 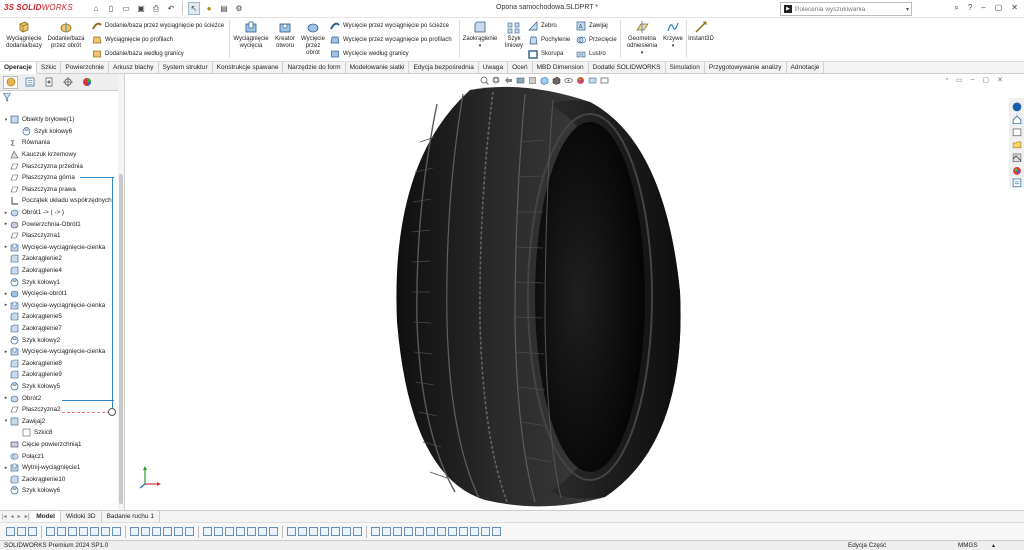 I want to click on select-filter-icon, so click(x=10, y=531).